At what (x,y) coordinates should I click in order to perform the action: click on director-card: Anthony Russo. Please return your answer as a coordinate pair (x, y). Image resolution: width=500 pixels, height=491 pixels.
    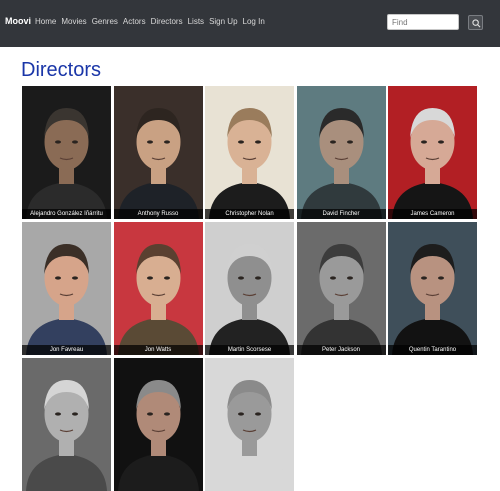
    Looking at the image, I should click on (158, 152).